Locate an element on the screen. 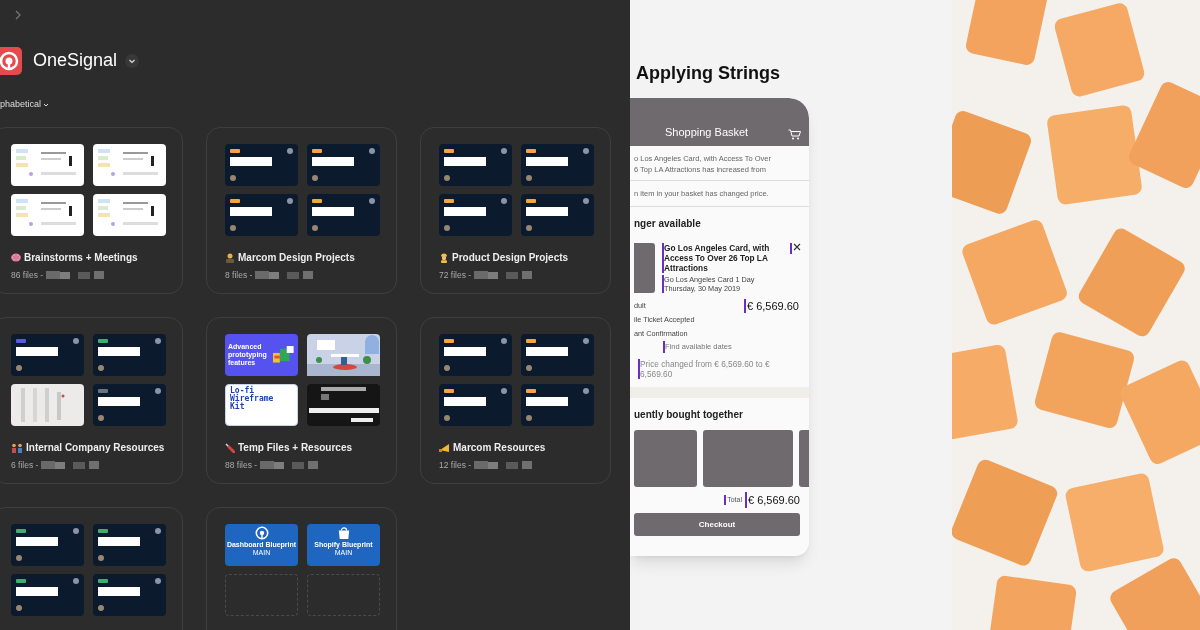 The height and width of the screenshot is (630, 1200). file-count: 88 files - is located at coordinates (241, 465).